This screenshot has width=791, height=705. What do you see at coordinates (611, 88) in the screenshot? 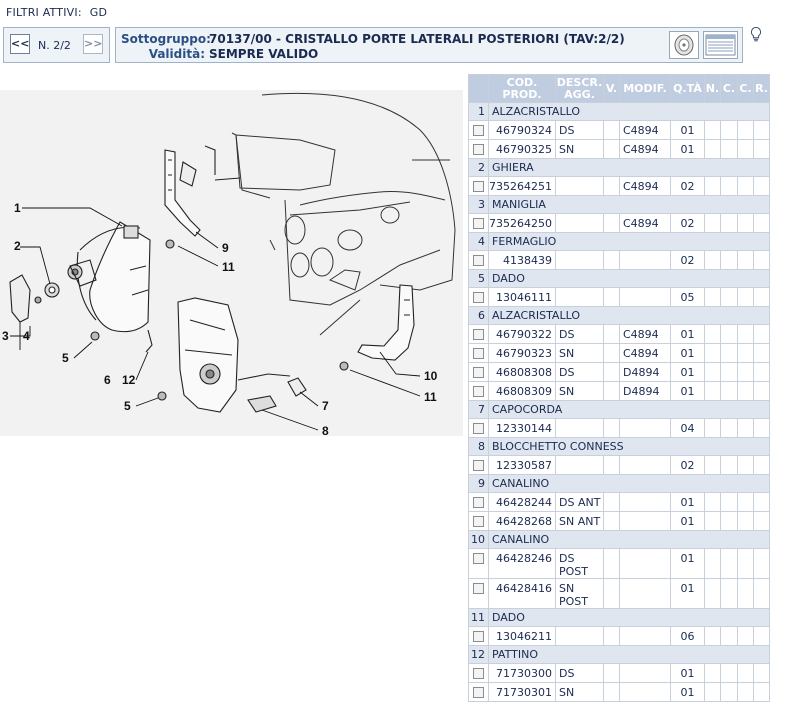
I see `header-v: V.` at bounding box center [611, 88].